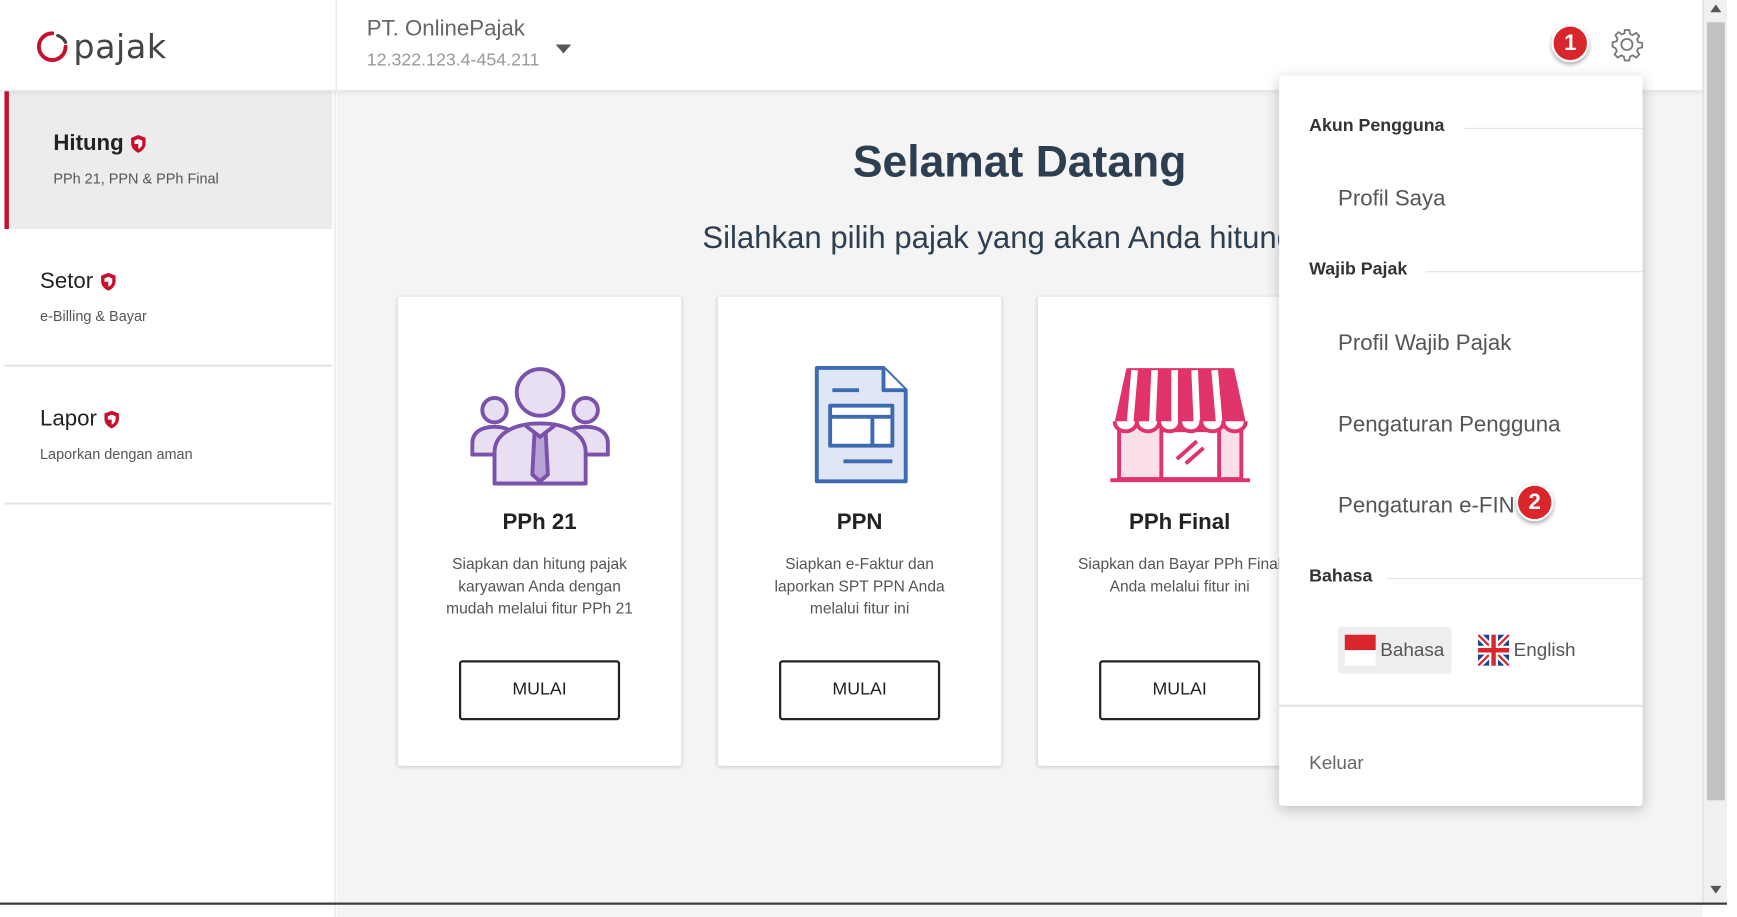  I want to click on sidebar-item-hitung: Hitung PPh 21, PPN & PPh Final, so click(168, 160).